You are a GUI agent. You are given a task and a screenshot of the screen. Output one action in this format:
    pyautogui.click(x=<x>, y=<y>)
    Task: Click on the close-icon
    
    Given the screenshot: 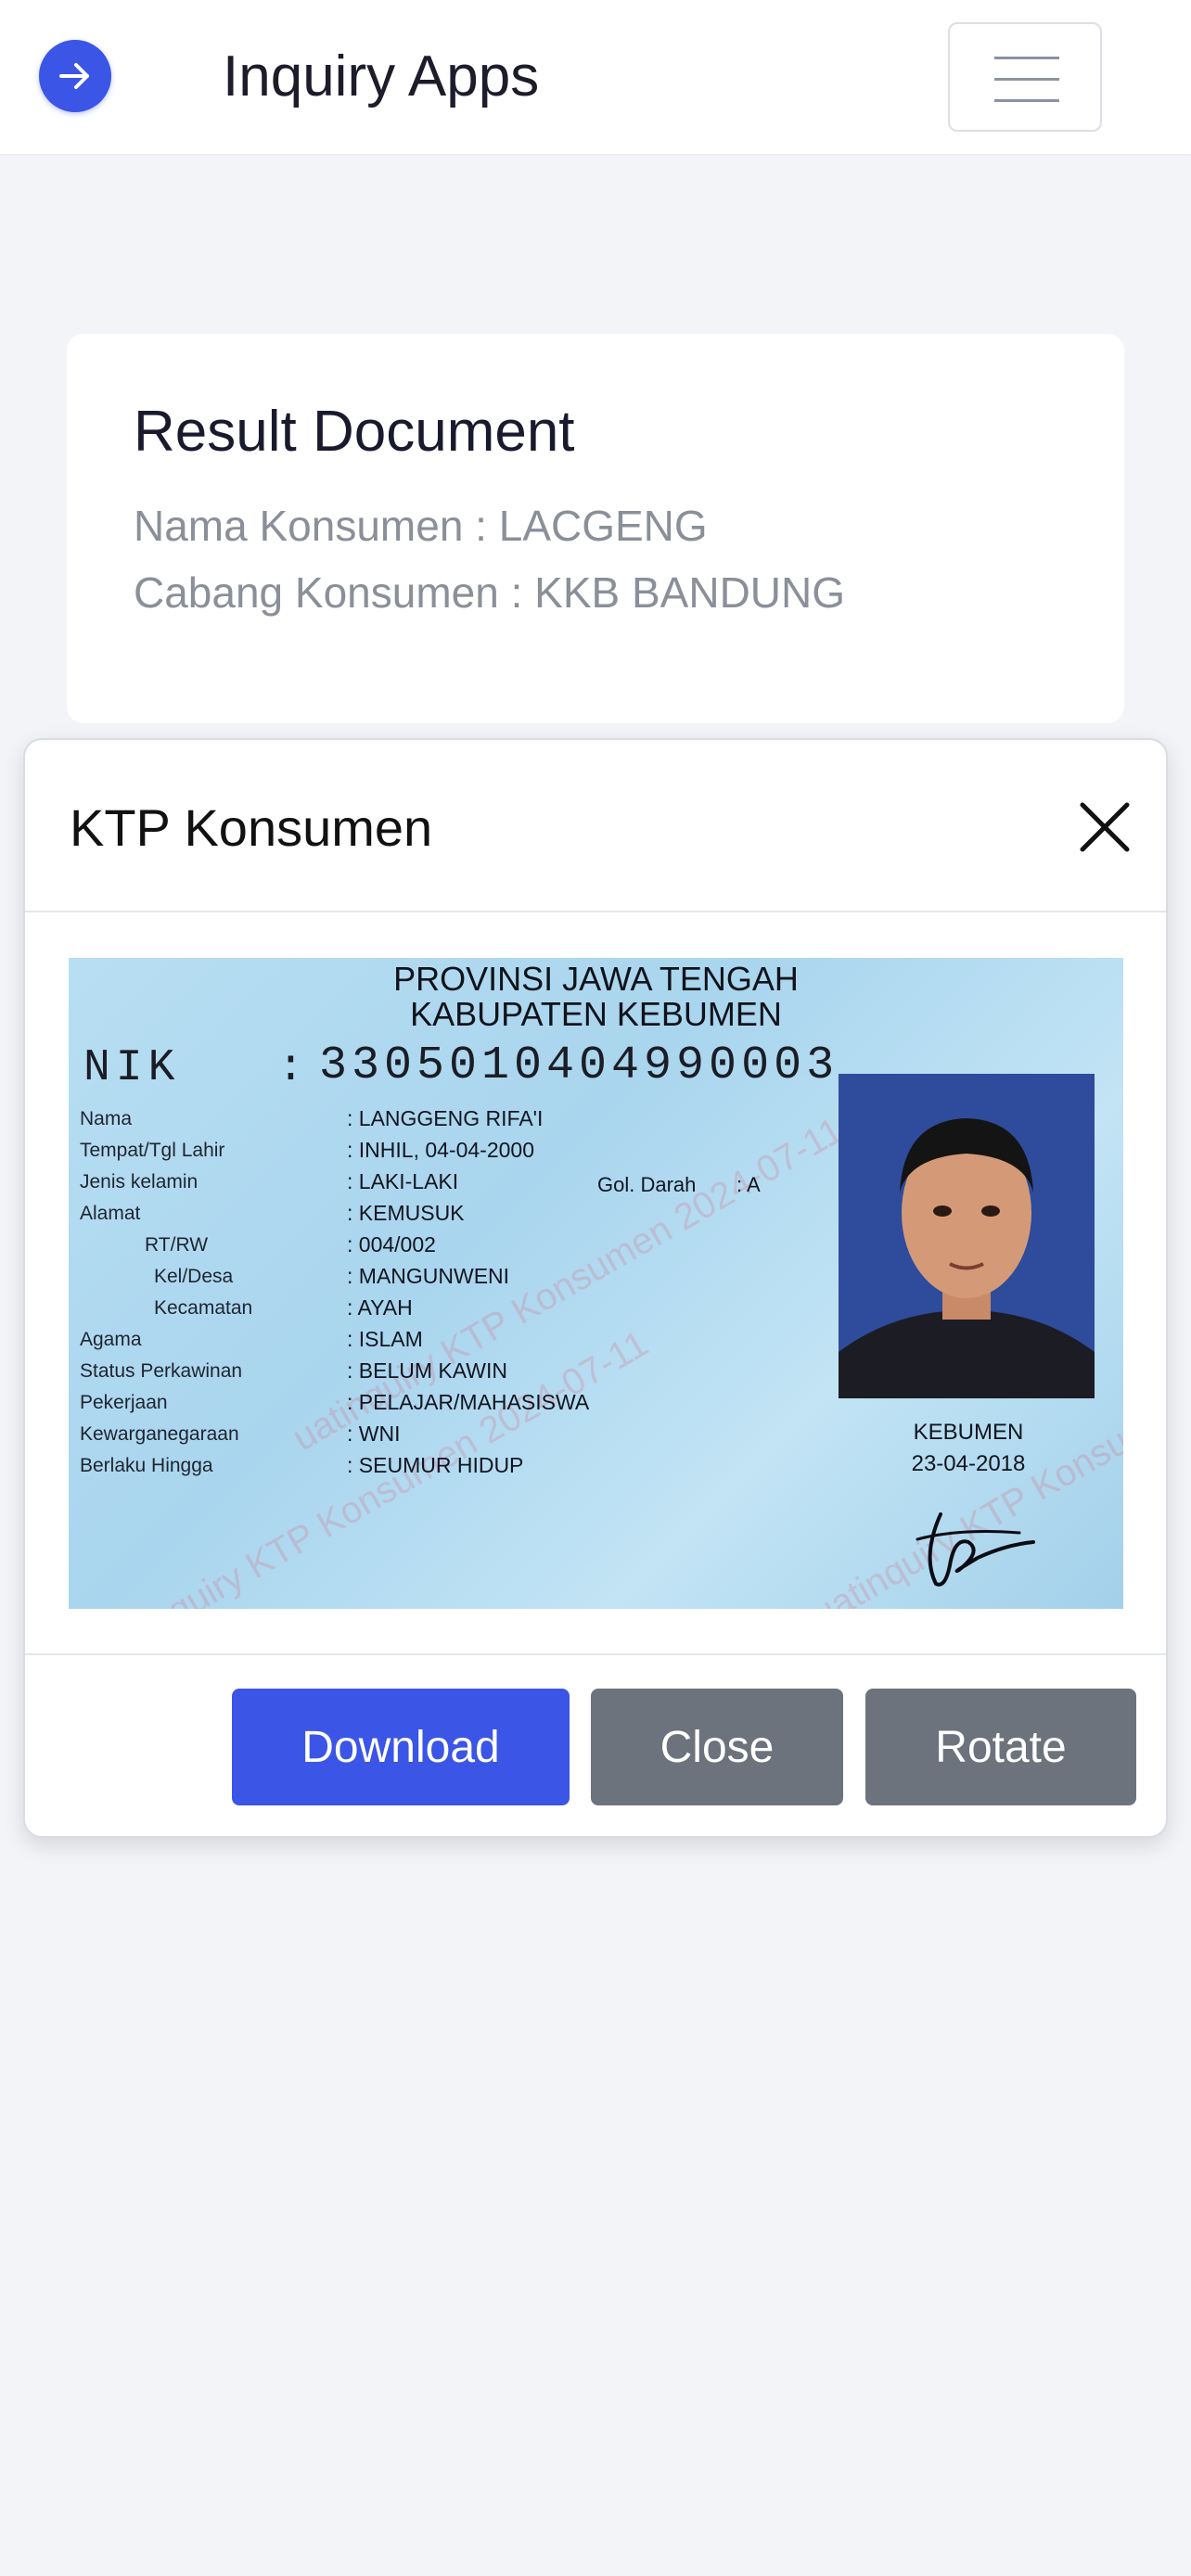 What is the action you would take?
    pyautogui.click(x=1104, y=827)
    